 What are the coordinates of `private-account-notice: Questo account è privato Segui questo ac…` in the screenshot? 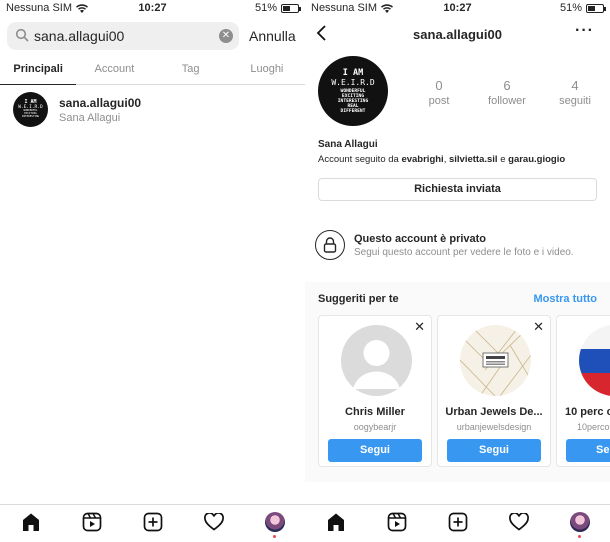 It's located at (444, 245).